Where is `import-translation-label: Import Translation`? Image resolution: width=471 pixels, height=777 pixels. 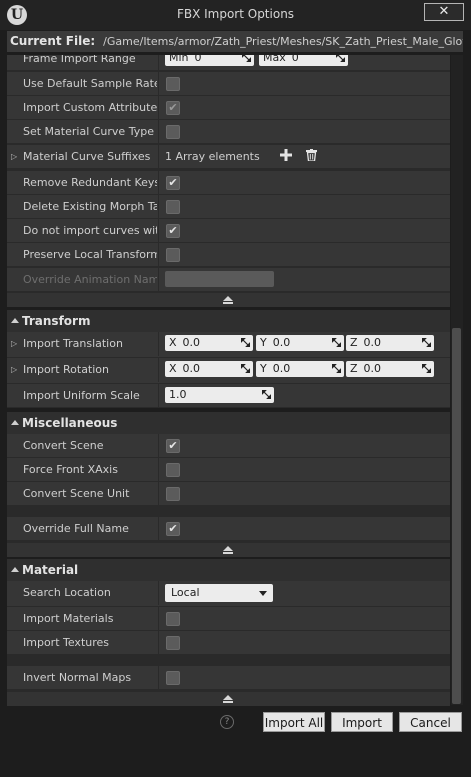
import-translation-label: Import Translation is located at coordinates (73, 343).